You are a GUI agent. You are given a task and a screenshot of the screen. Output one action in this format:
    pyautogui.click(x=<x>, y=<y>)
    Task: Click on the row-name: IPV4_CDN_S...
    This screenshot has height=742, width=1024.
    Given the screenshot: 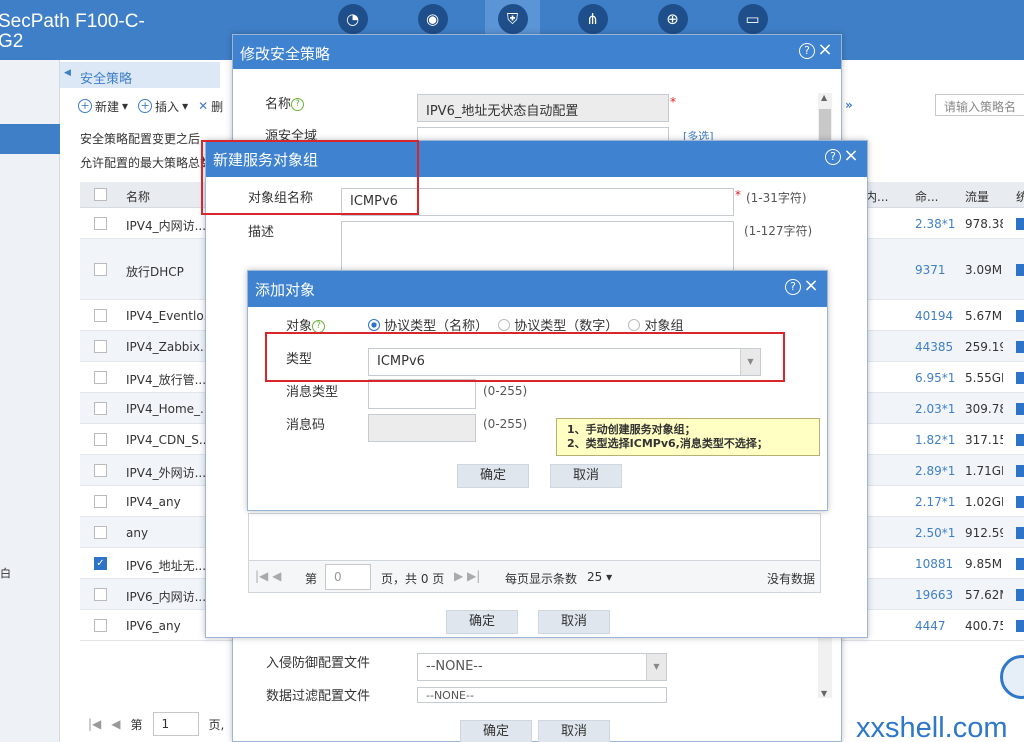 What is the action you would take?
    pyautogui.click(x=168, y=440)
    